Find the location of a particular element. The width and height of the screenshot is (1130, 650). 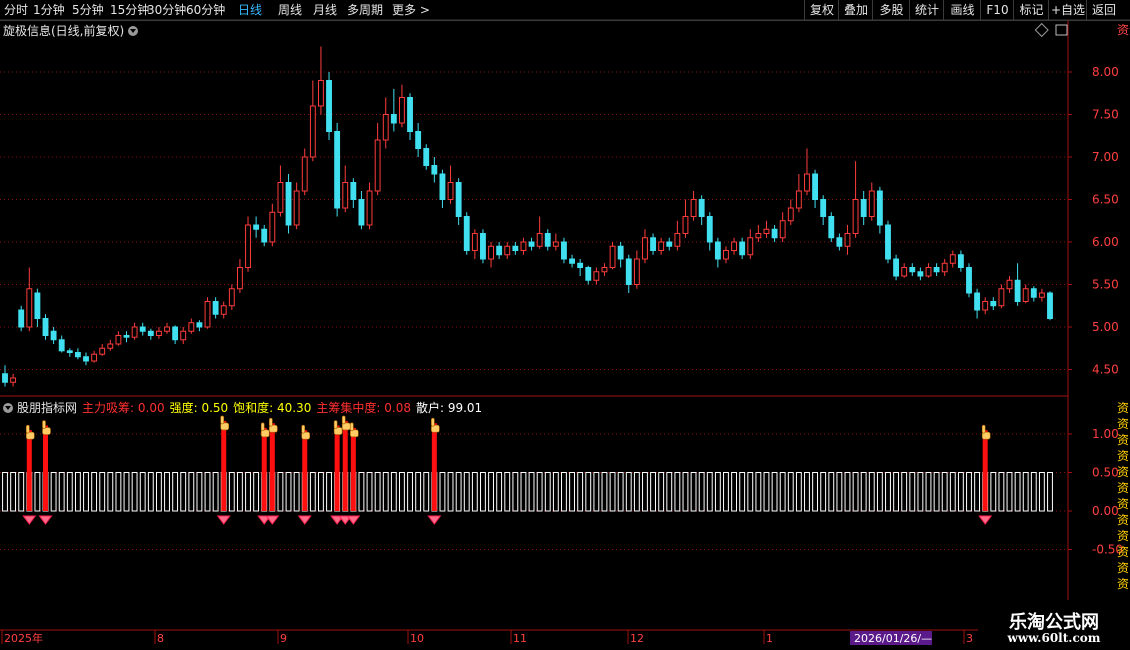

indicator-field-0: 主力吸筹: 0.00 is located at coordinates (123, 408).